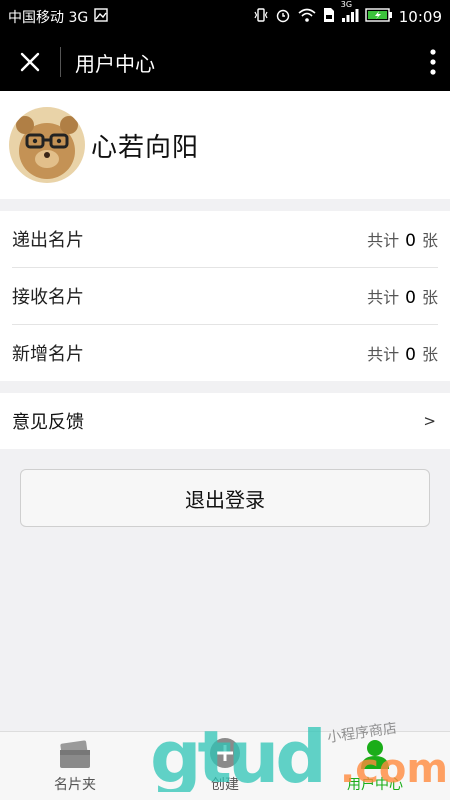  I want to click on wifi-icon, so click(307, 16).